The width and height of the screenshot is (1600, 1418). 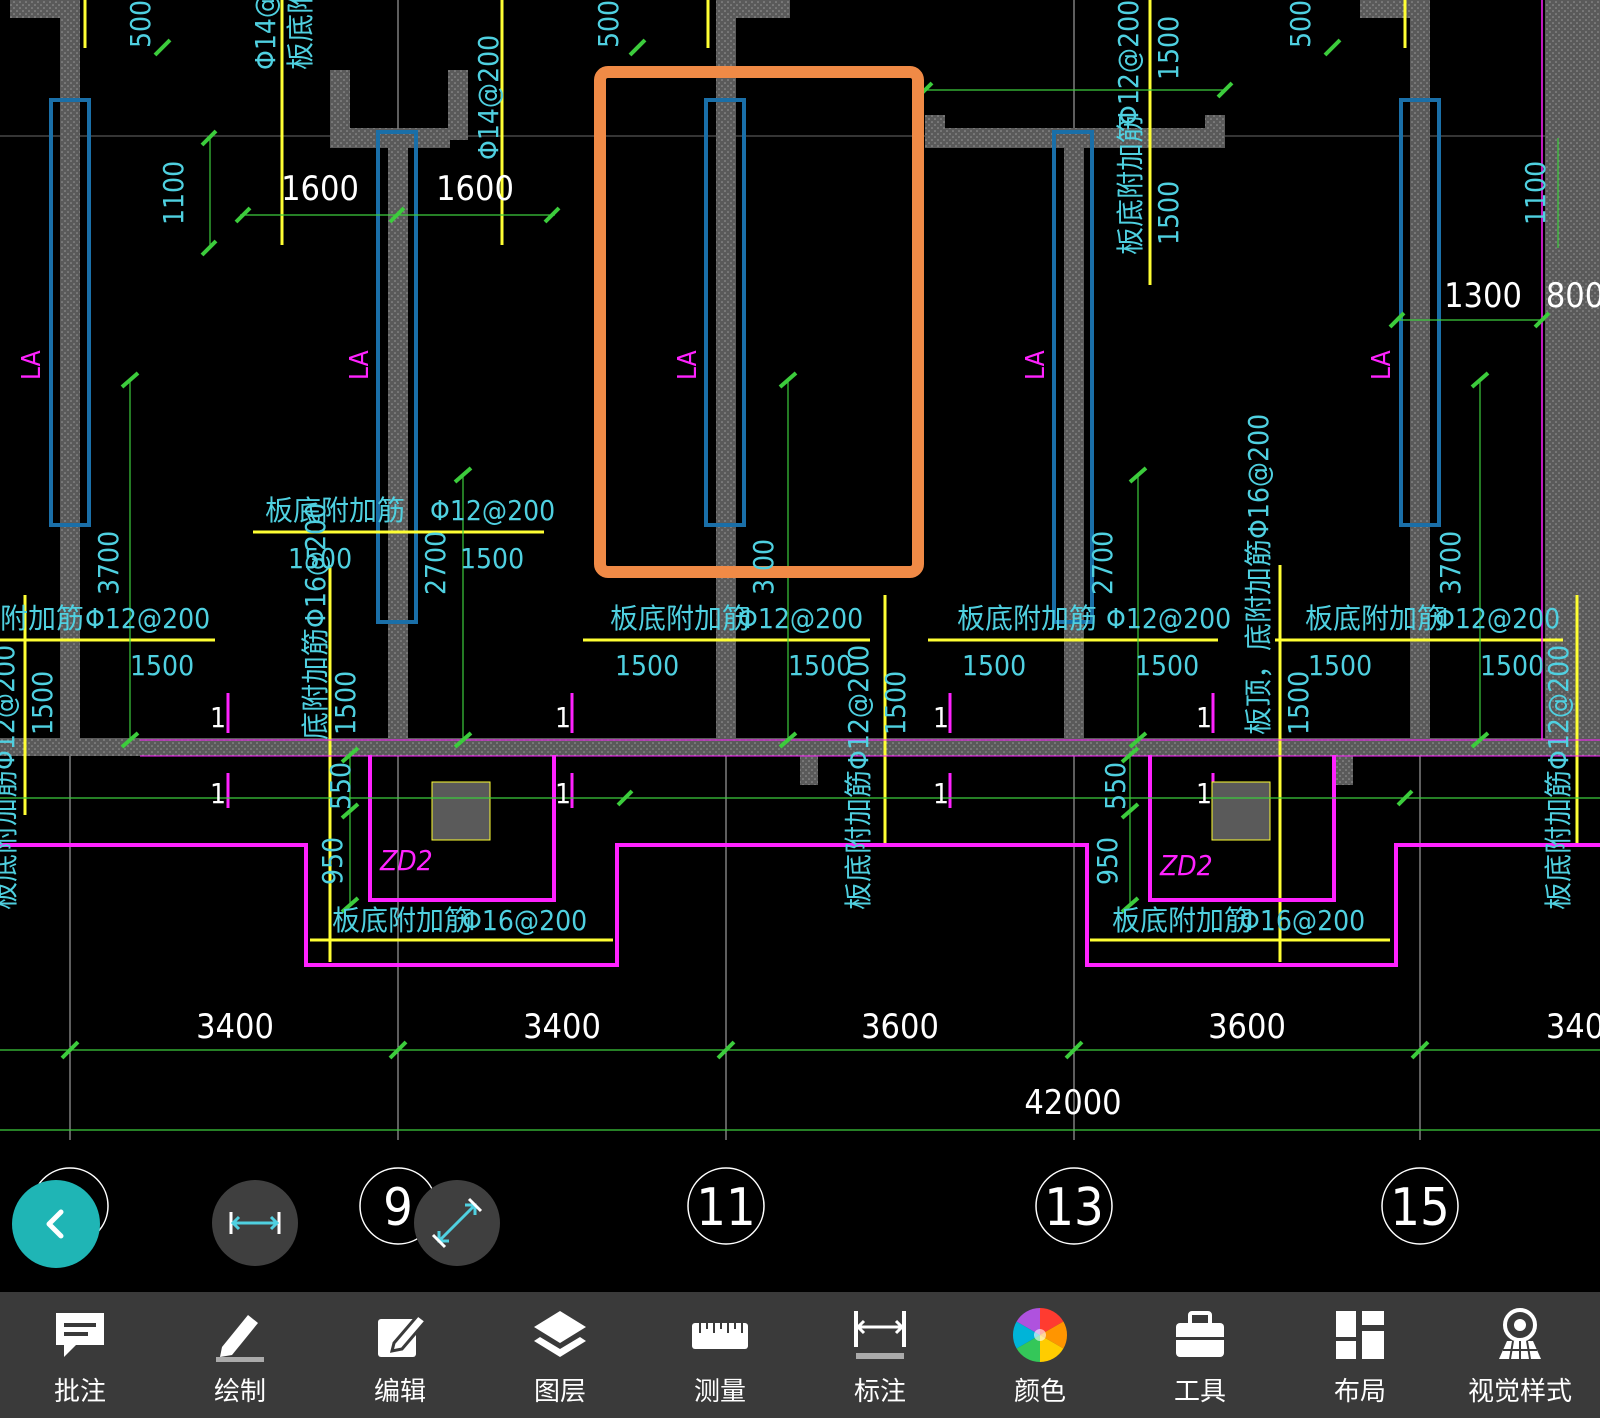 What do you see at coordinates (399, 1391) in the screenshot?
I see `tool-label: 编辑` at bounding box center [399, 1391].